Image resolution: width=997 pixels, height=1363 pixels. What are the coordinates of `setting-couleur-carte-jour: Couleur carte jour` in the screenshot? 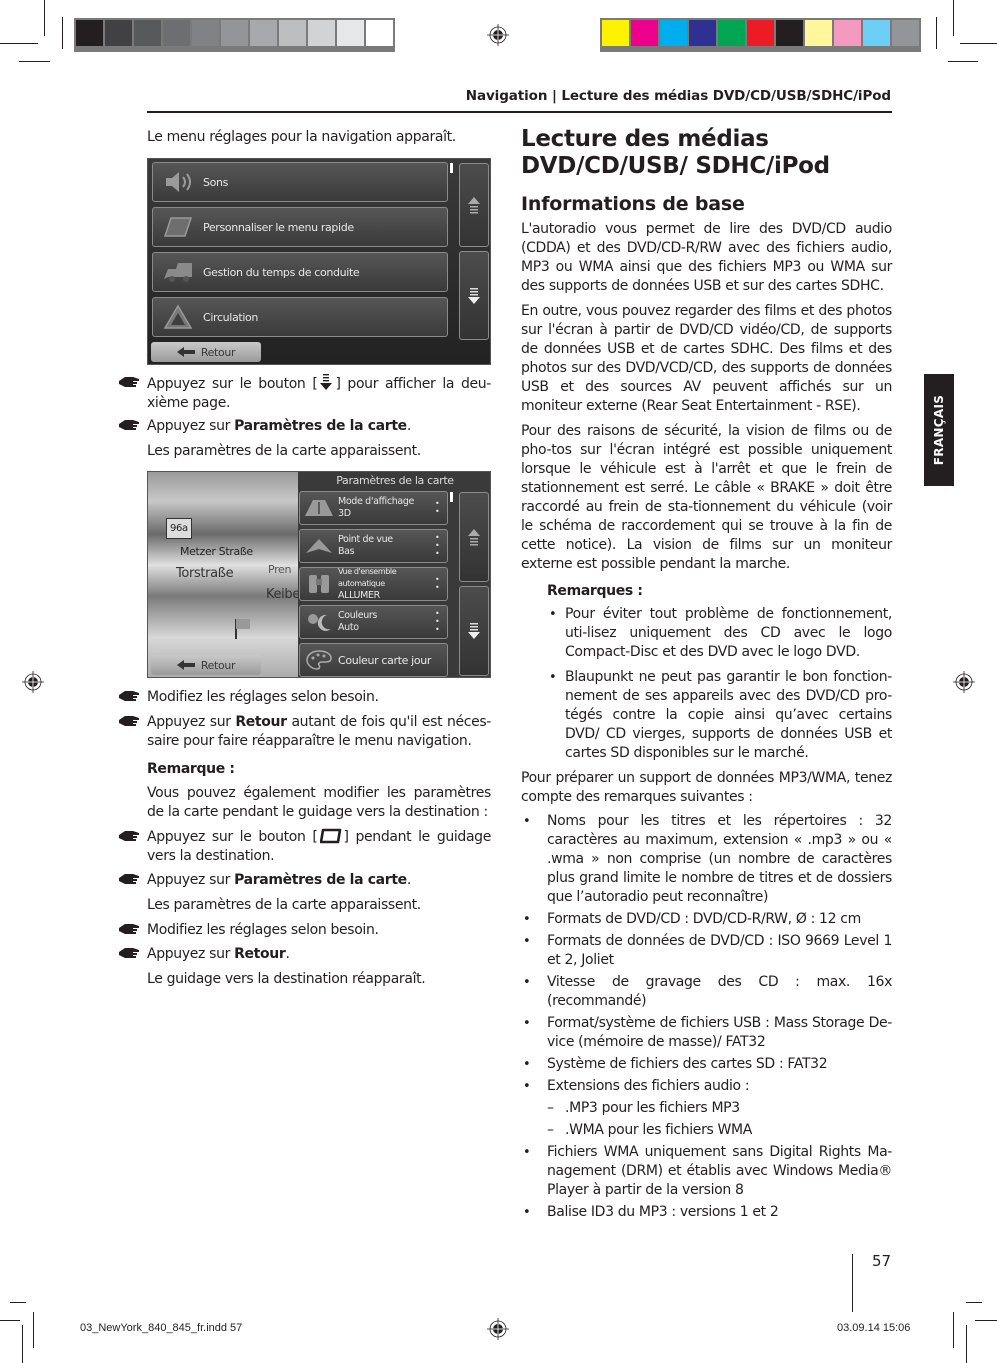 It's located at (373, 660).